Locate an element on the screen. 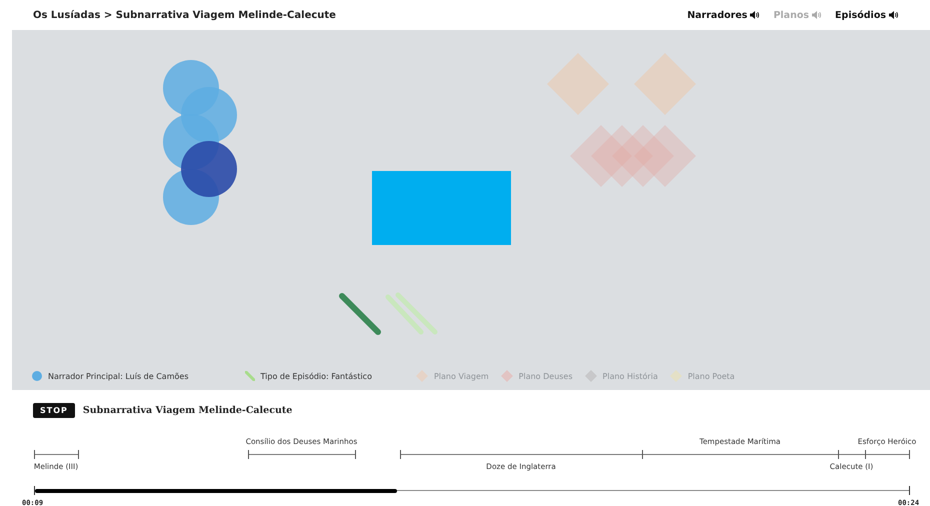 This screenshot has width=930, height=506. legend-label: Narrador Principal: Luís de Camões is located at coordinates (118, 376).